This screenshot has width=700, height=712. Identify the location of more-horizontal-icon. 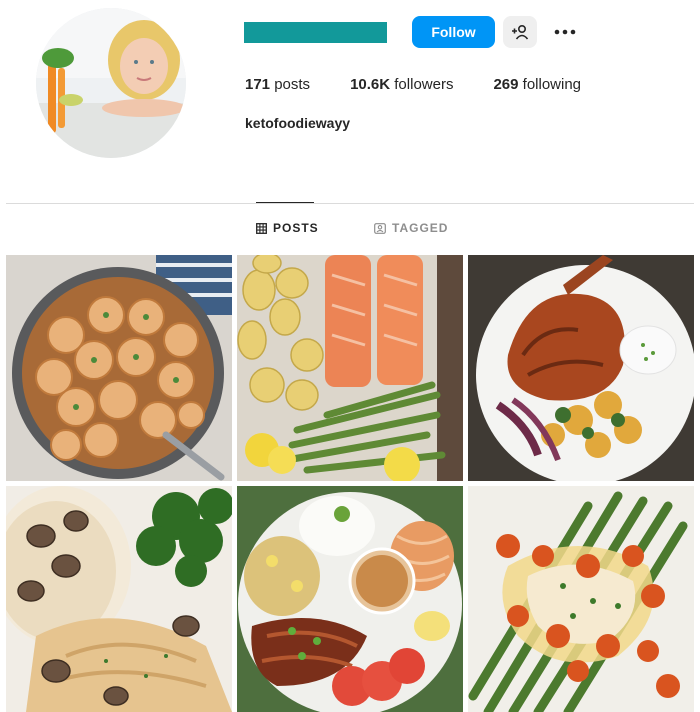
(565, 32).